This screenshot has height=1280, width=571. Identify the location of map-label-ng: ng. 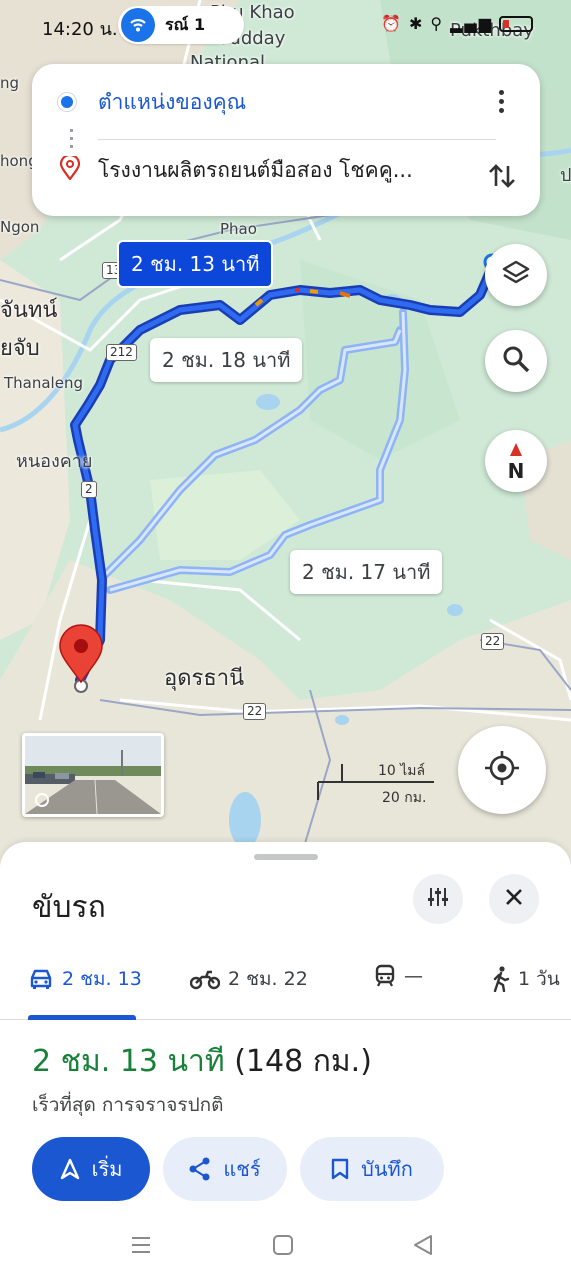
(10, 83).